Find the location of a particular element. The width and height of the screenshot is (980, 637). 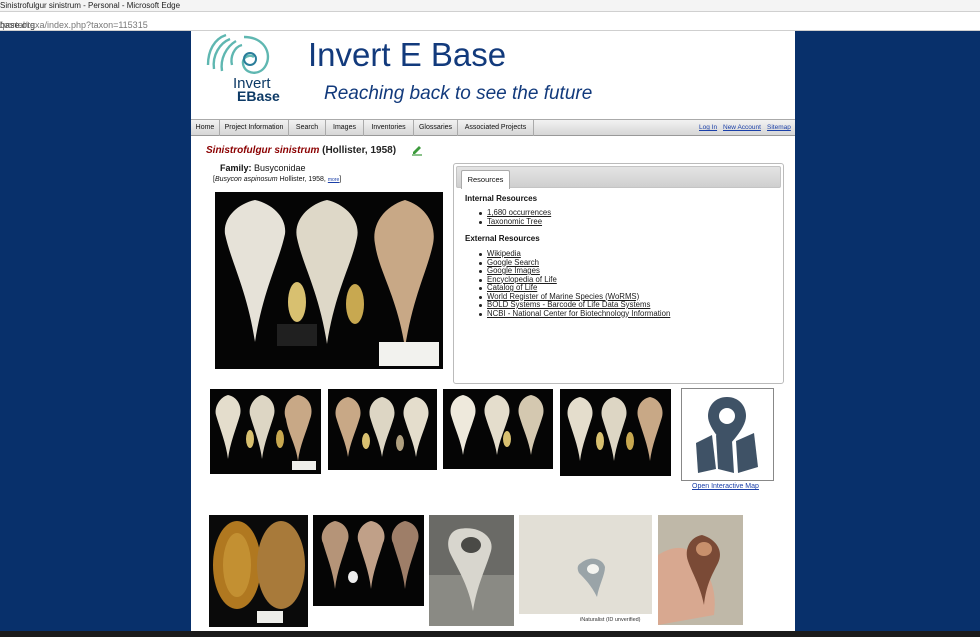

nav-images: Images is located at coordinates (345, 128).